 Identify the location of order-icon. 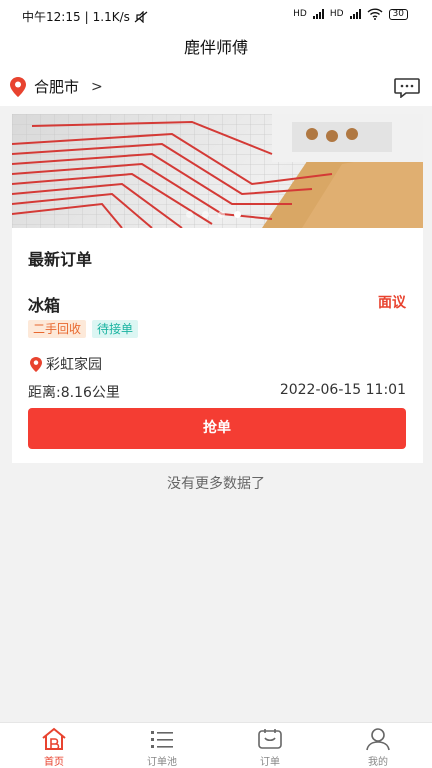
(270, 739).